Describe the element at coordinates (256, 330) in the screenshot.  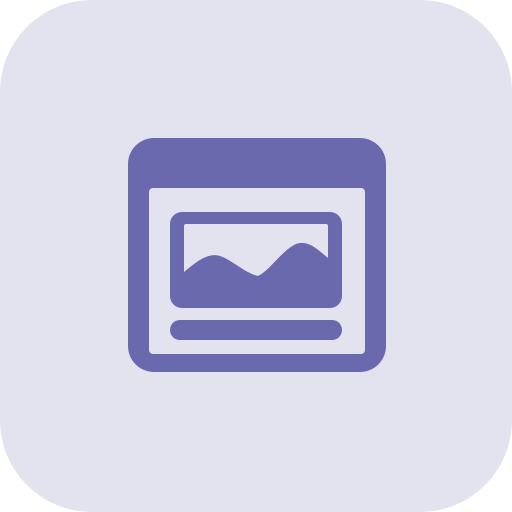
I see `caption-bar` at that location.